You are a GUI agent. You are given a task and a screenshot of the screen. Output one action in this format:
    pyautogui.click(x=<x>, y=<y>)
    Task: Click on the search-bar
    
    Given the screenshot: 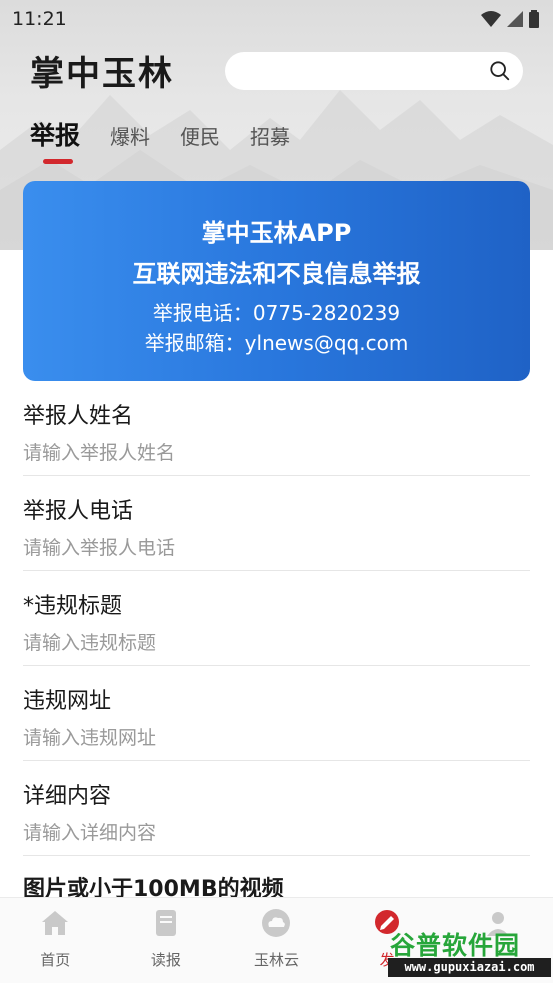 What is the action you would take?
    pyautogui.click(x=374, y=71)
    